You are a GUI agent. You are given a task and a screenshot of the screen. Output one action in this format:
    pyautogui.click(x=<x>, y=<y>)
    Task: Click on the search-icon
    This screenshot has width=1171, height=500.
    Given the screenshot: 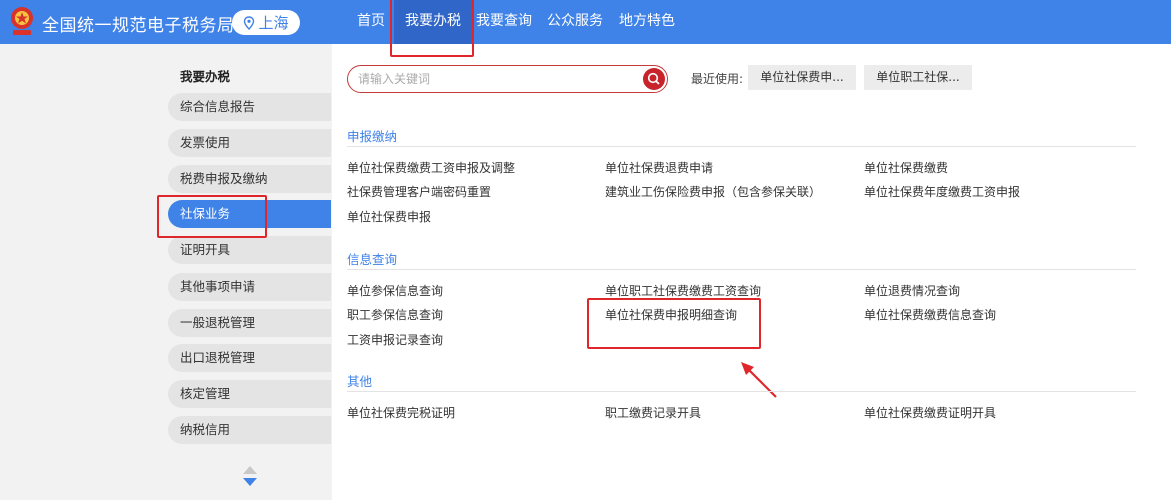 What is the action you would take?
    pyautogui.click(x=653, y=78)
    